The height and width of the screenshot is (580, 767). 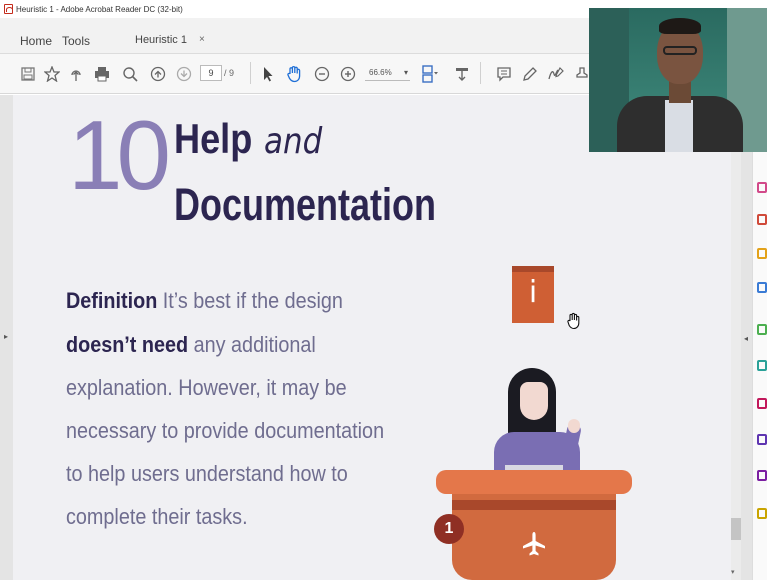 What do you see at coordinates (213, 138) in the screenshot?
I see `title-help: Help` at bounding box center [213, 138].